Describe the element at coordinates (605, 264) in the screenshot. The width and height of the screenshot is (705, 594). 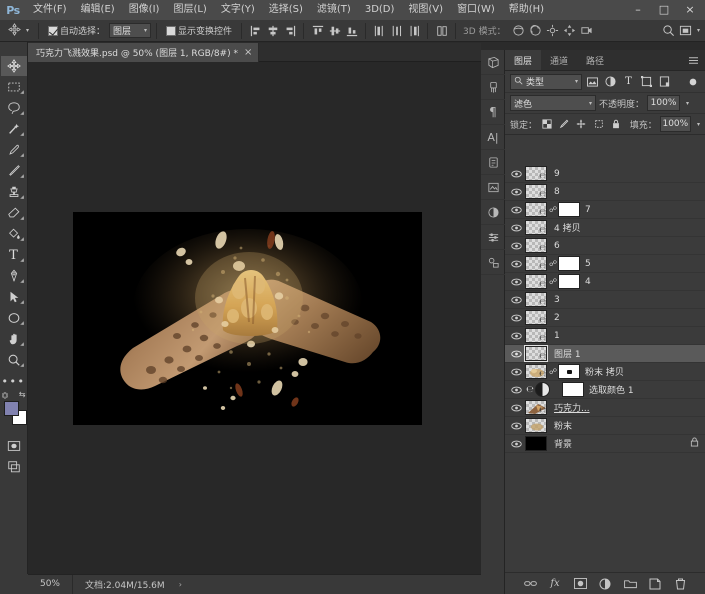
I see `table-row: ℮ ☍ 5` at that location.